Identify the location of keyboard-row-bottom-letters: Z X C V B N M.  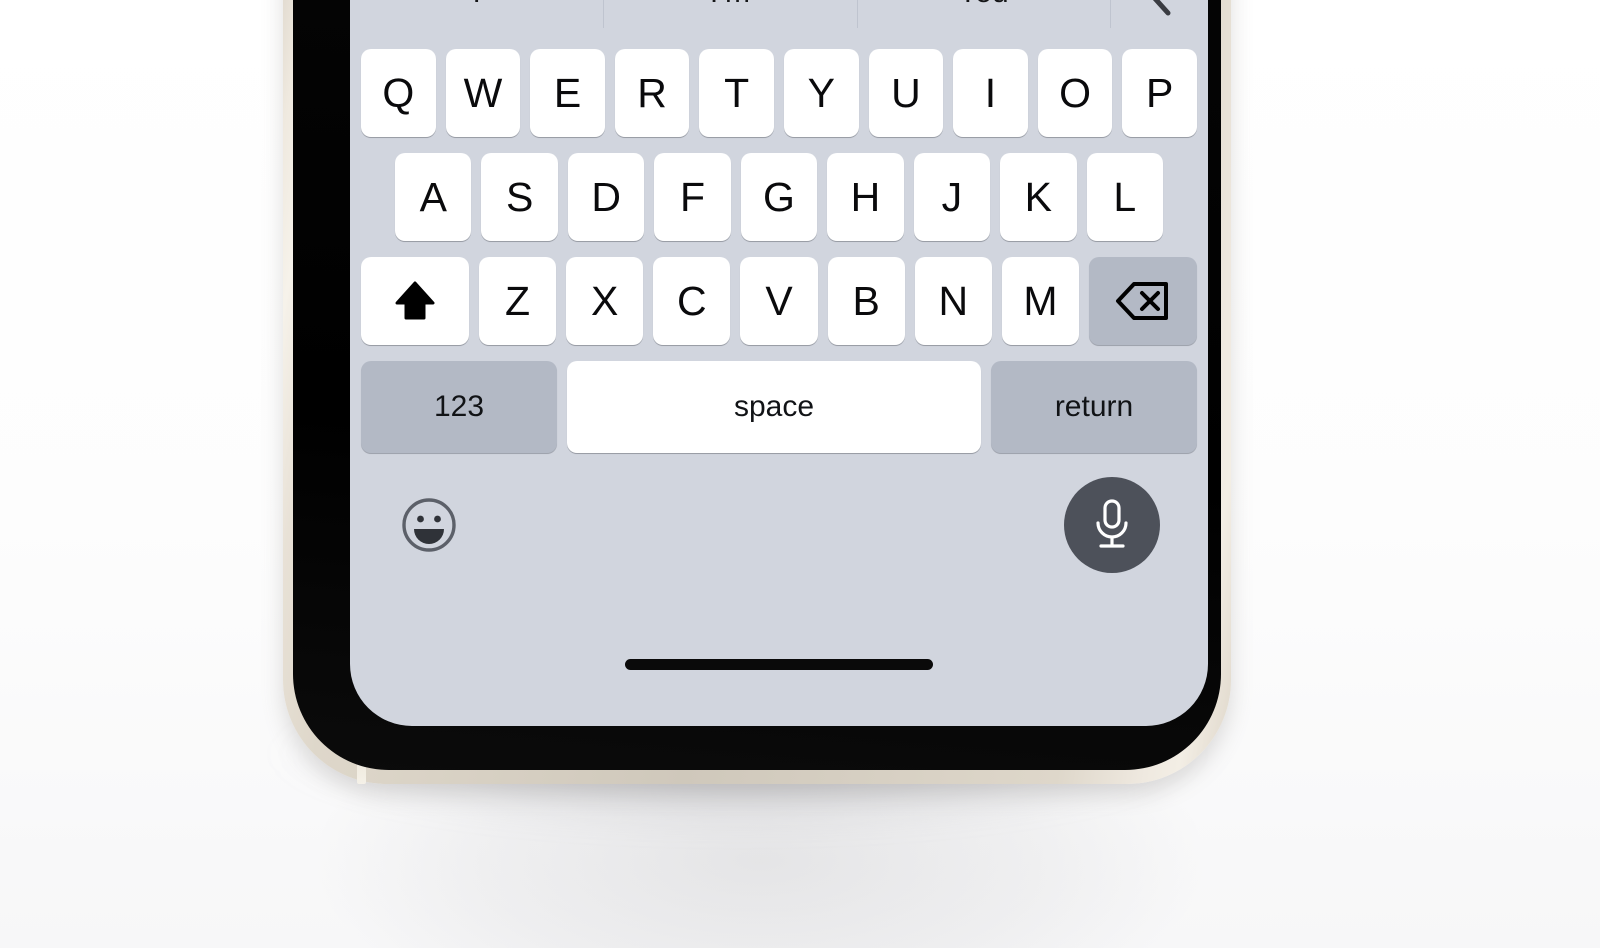
(779, 301).